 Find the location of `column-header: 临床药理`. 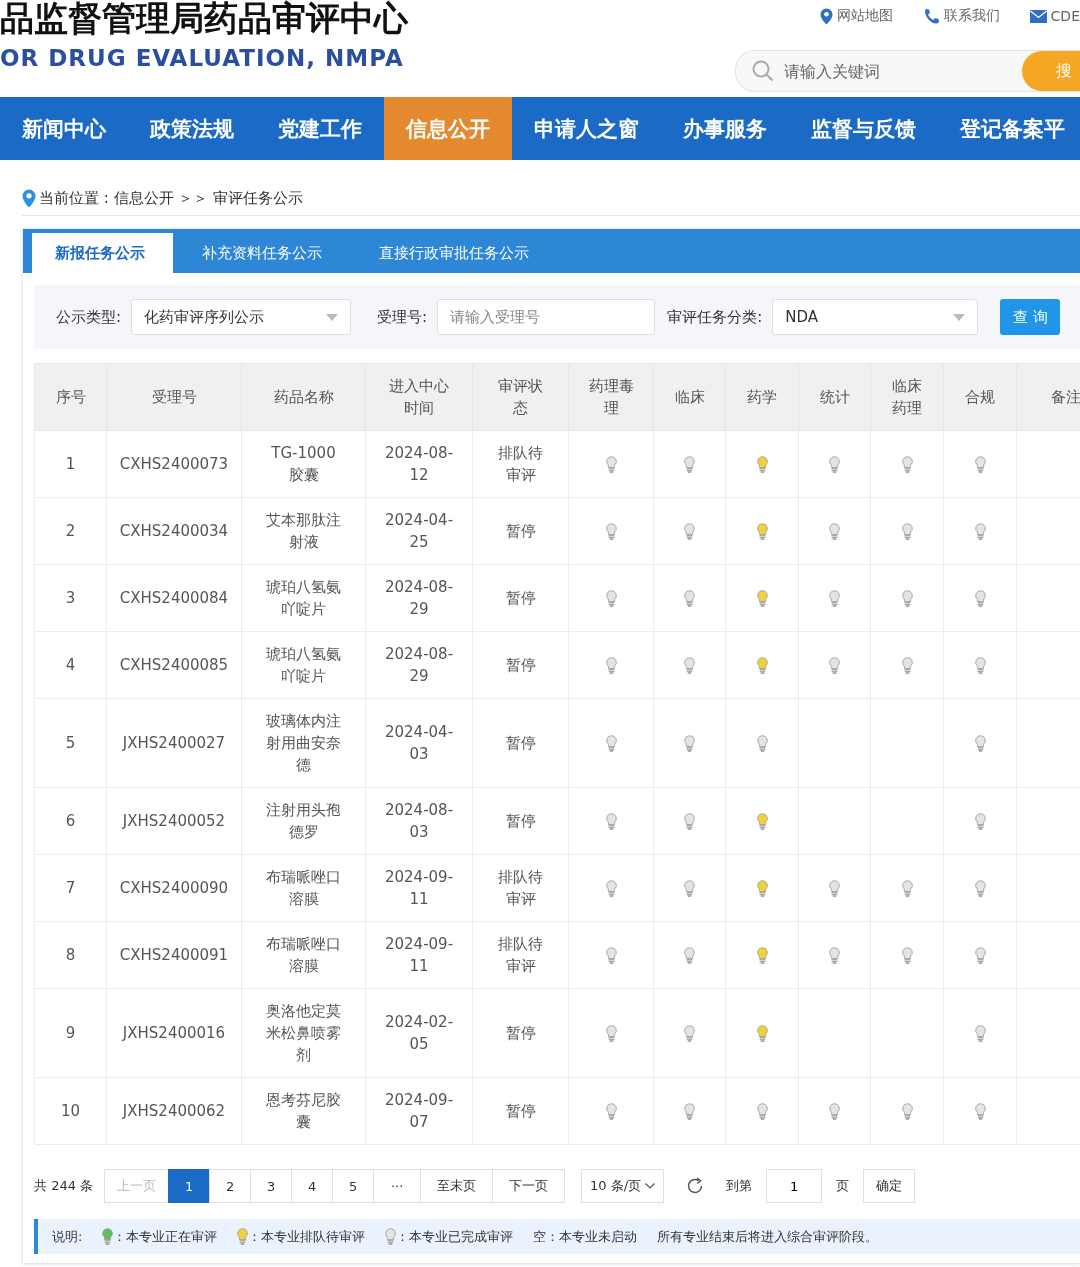

column-header: 临床药理 is located at coordinates (907, 397).